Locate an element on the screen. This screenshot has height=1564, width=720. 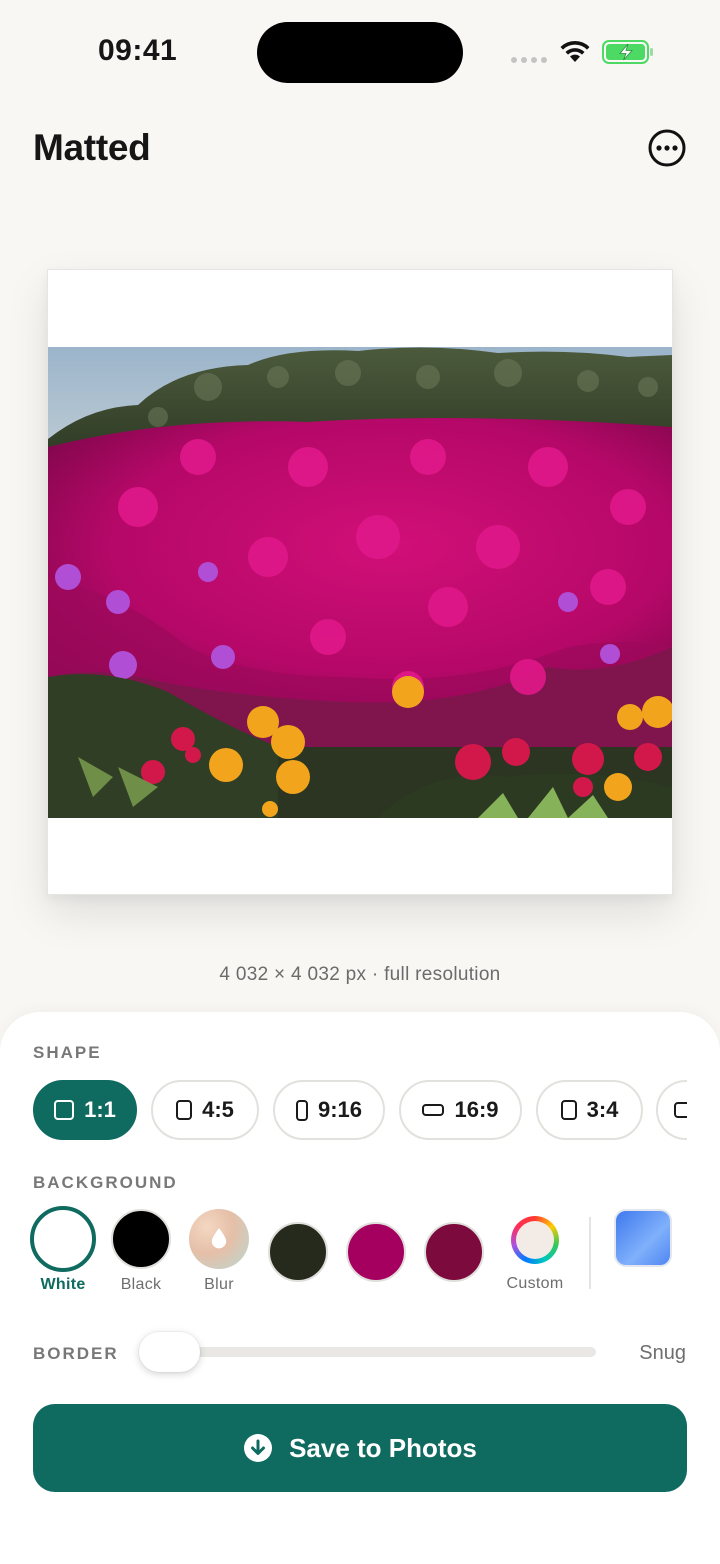
shape-option-1-1: 1:1 is located at coordinates (85, 1110).